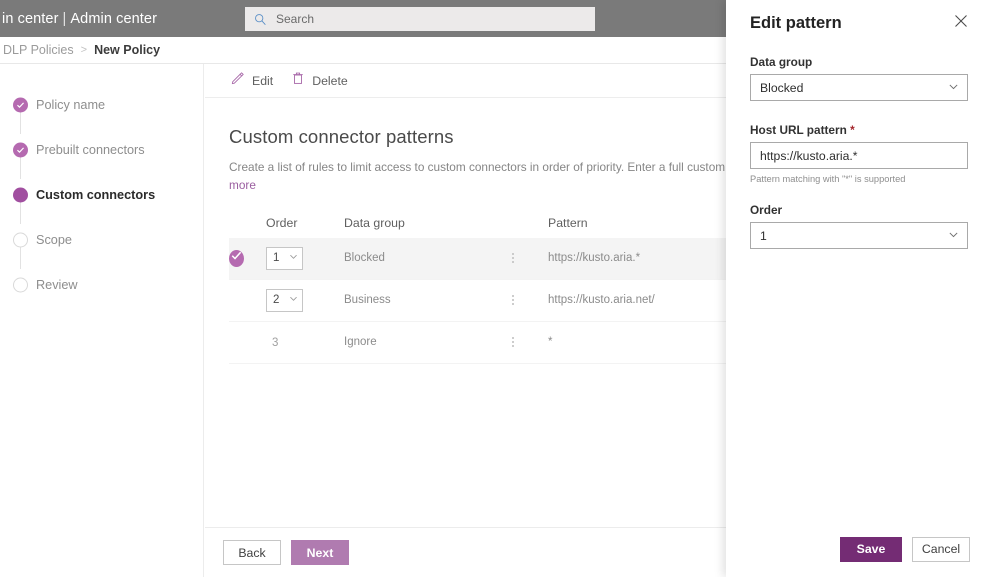 The height and width of the screenshot is (577, 992). What do you see at coordinates (276, 258) in the screenshot?
I see `row-order-value: 1` at bounding box center [276, 258].